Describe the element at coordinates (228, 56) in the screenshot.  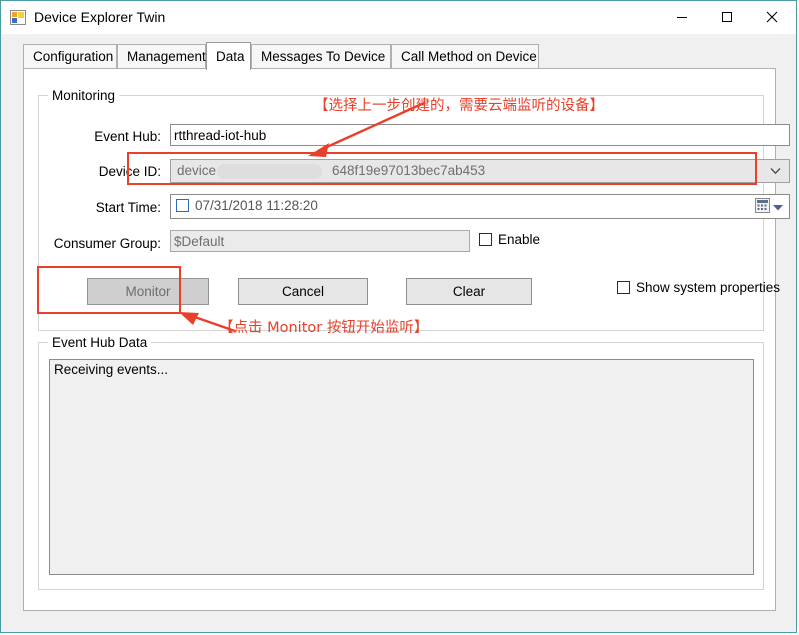
I see `tab-data: Data` at that location.